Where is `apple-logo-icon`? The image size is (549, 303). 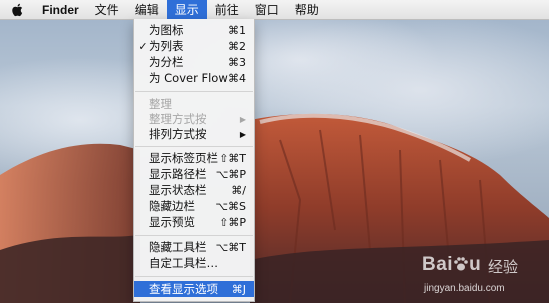 apple-logo-icon is located at coordinates (17, 9).